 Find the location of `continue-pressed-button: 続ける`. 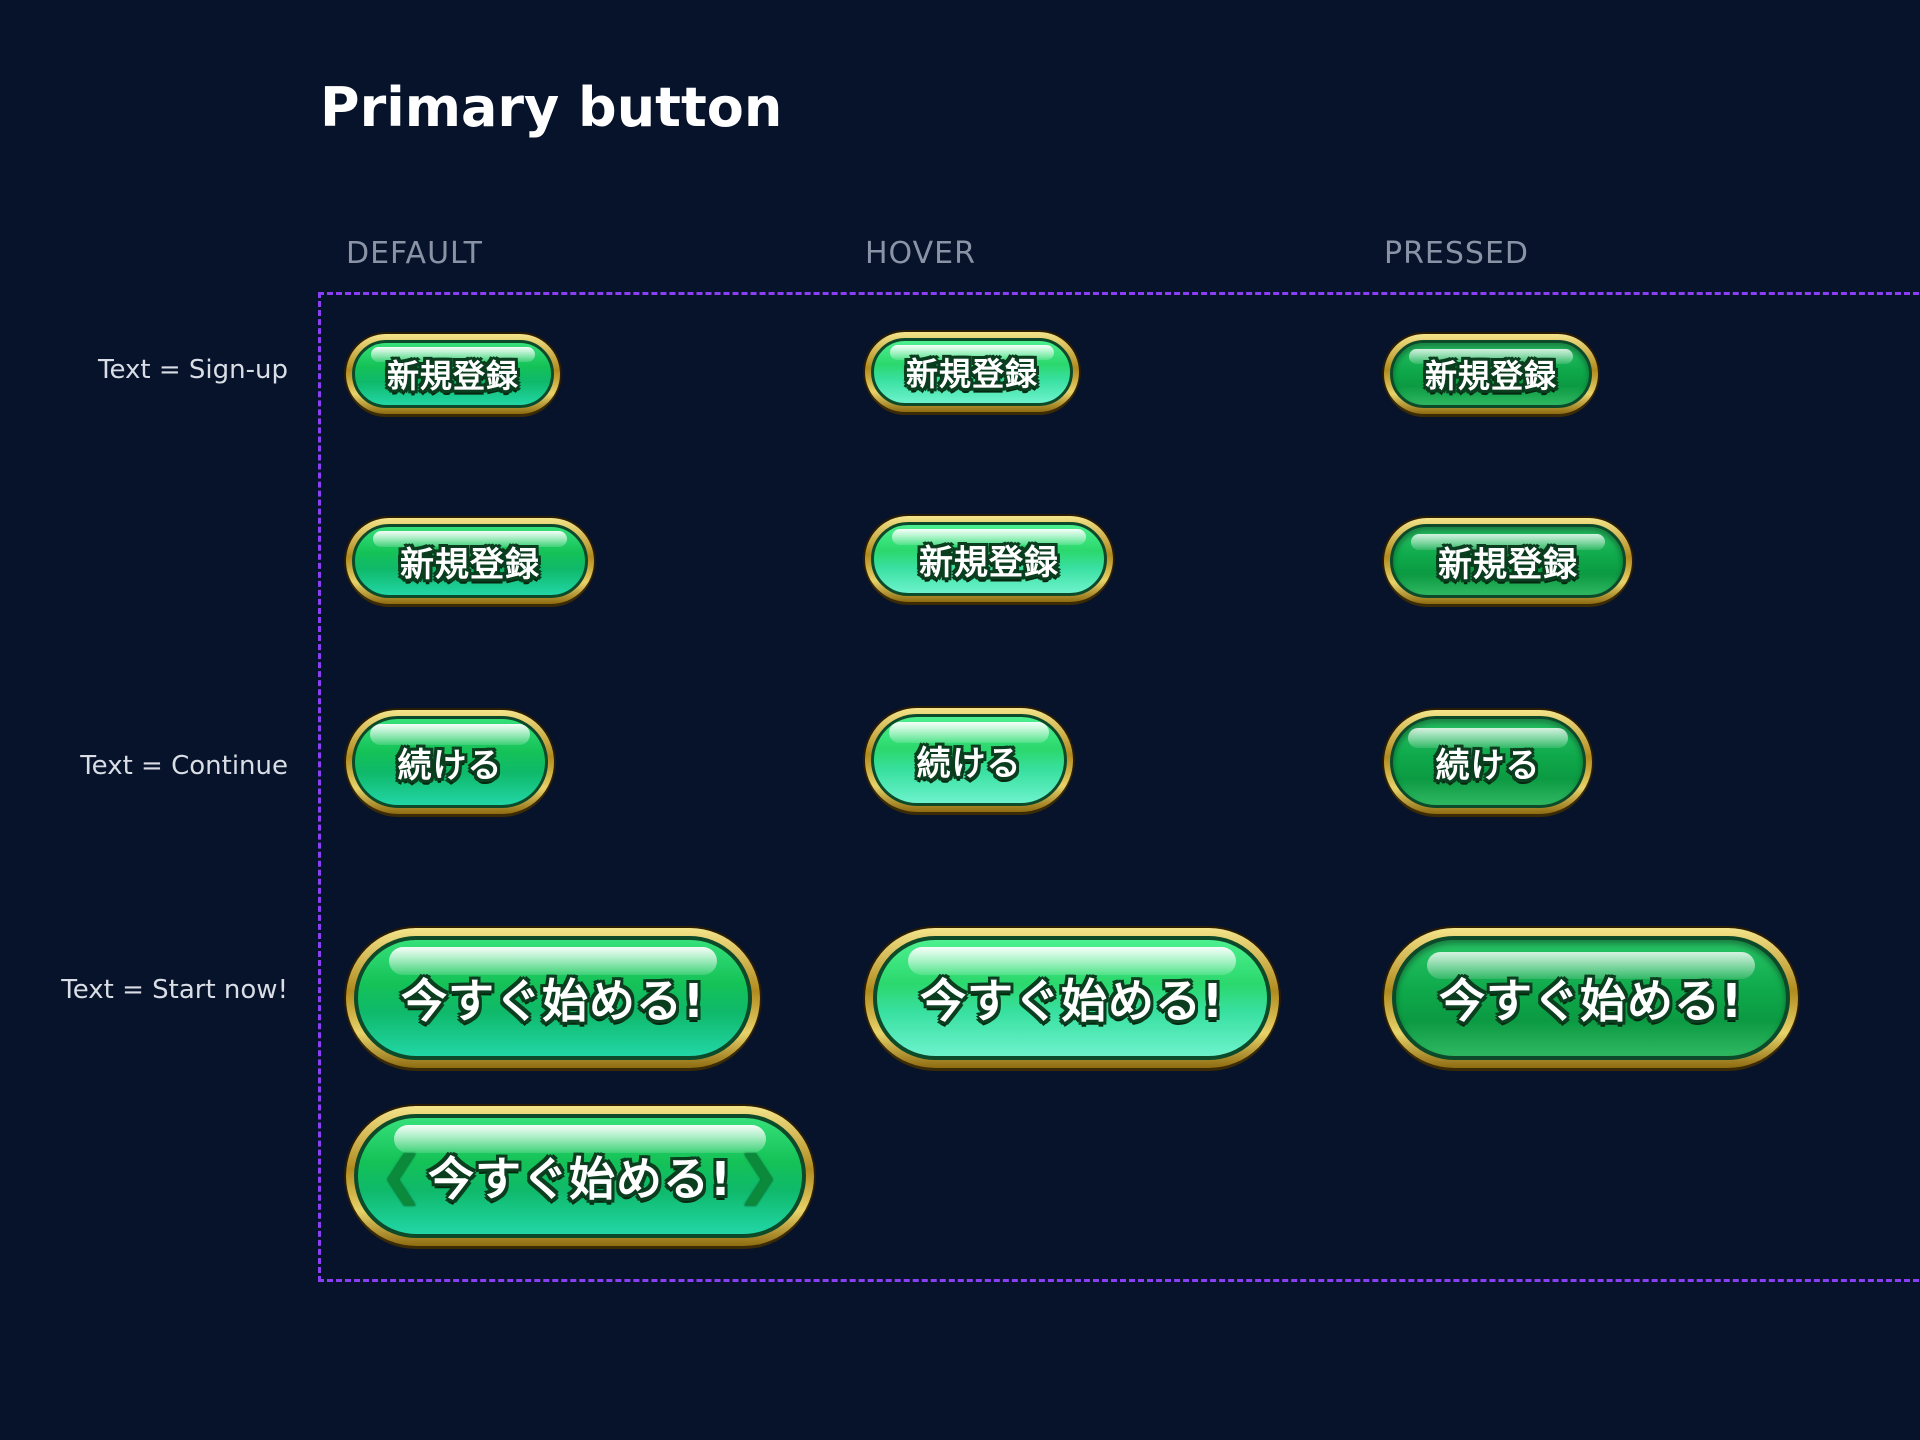

continue-pressed-button: 続ける is located at coordinates (1488, 762).